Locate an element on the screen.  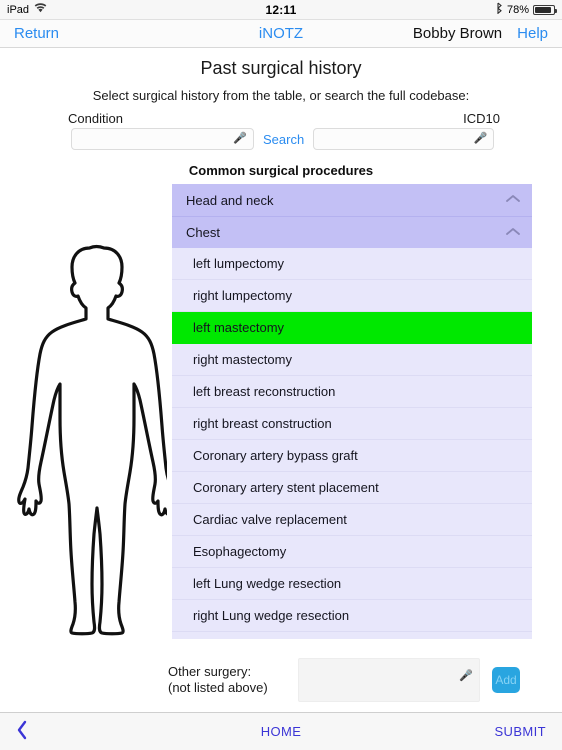
search-row: 🎤 Search 🎤 is located at coordinates (281, 138).